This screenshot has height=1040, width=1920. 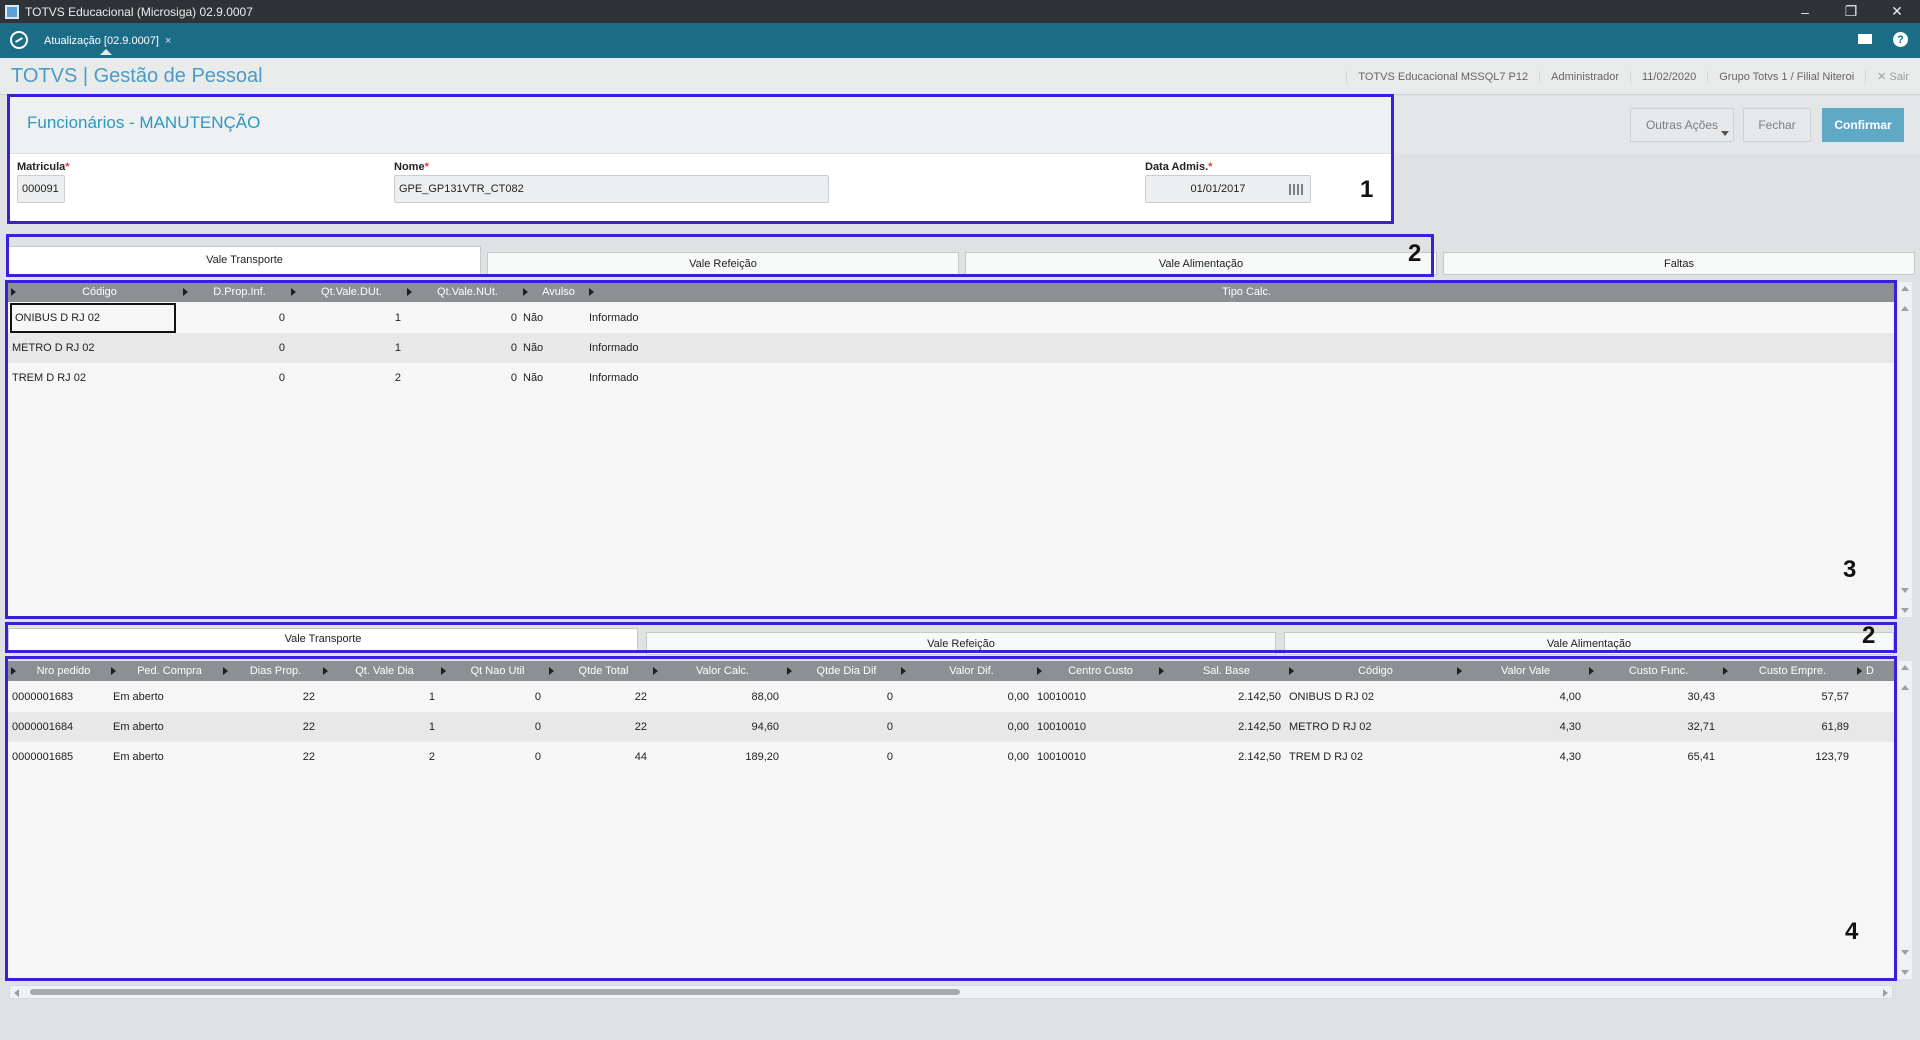 I want to click on tab-vale-alimentacao: Vale Alimentação, so click(x=1201, y=263).